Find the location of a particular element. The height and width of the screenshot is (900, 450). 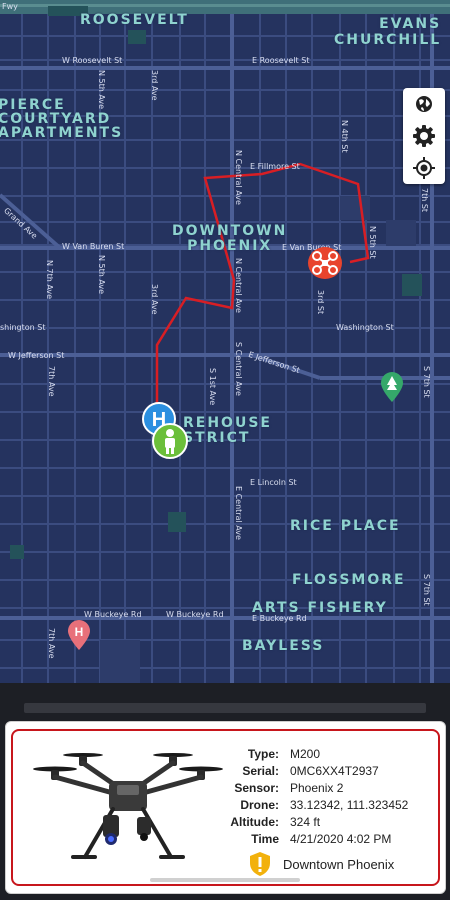

person-marker-icon is located at coordinates (170, 441).